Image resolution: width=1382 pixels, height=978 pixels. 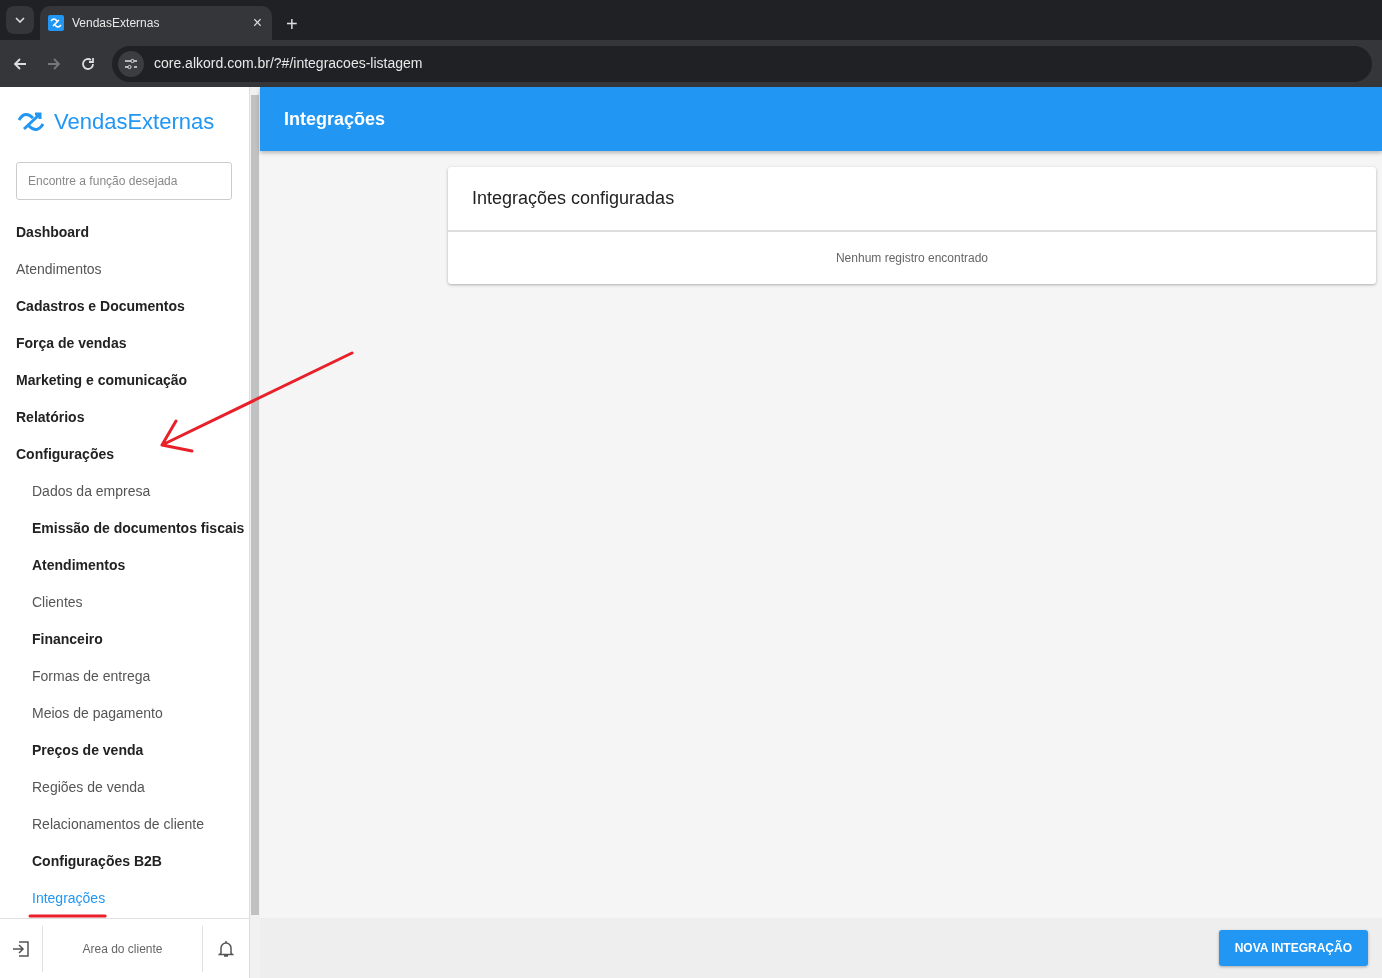 I want to click on menu-item: Dashboard, so click(x=53, y=232).